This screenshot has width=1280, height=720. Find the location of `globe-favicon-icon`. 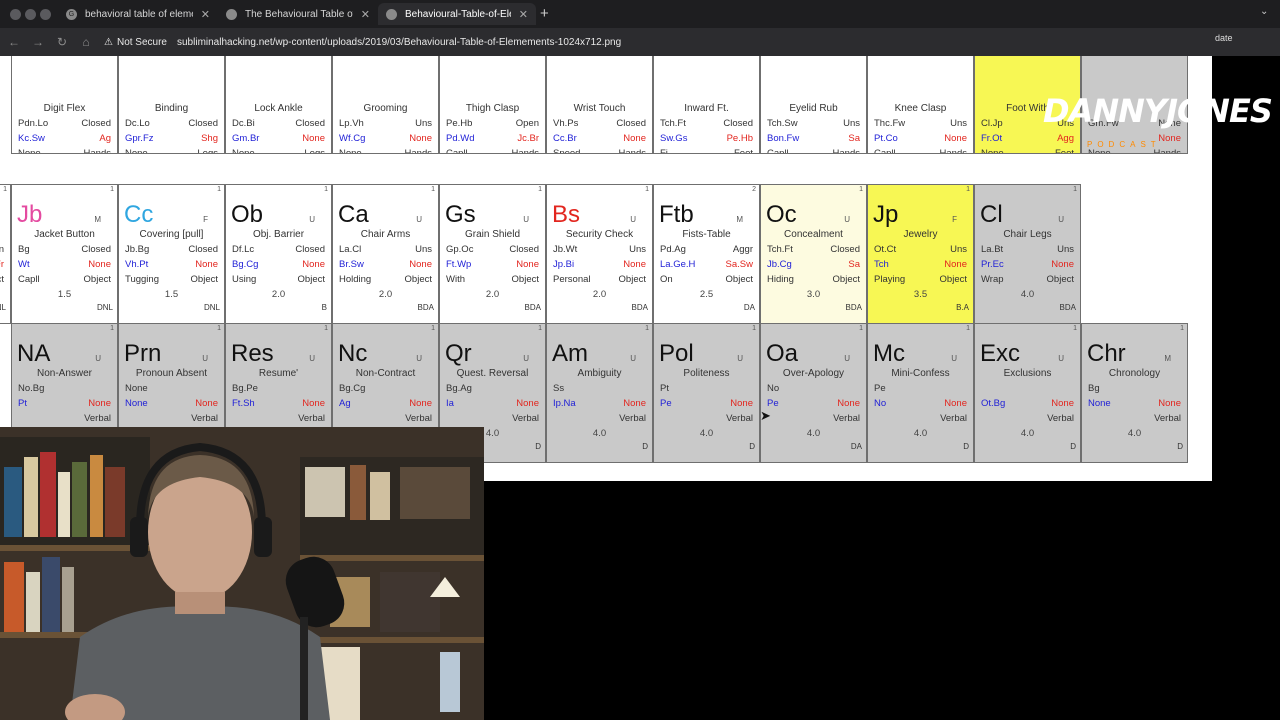

globe-favicon-icon is located at coordinates (391, 14).